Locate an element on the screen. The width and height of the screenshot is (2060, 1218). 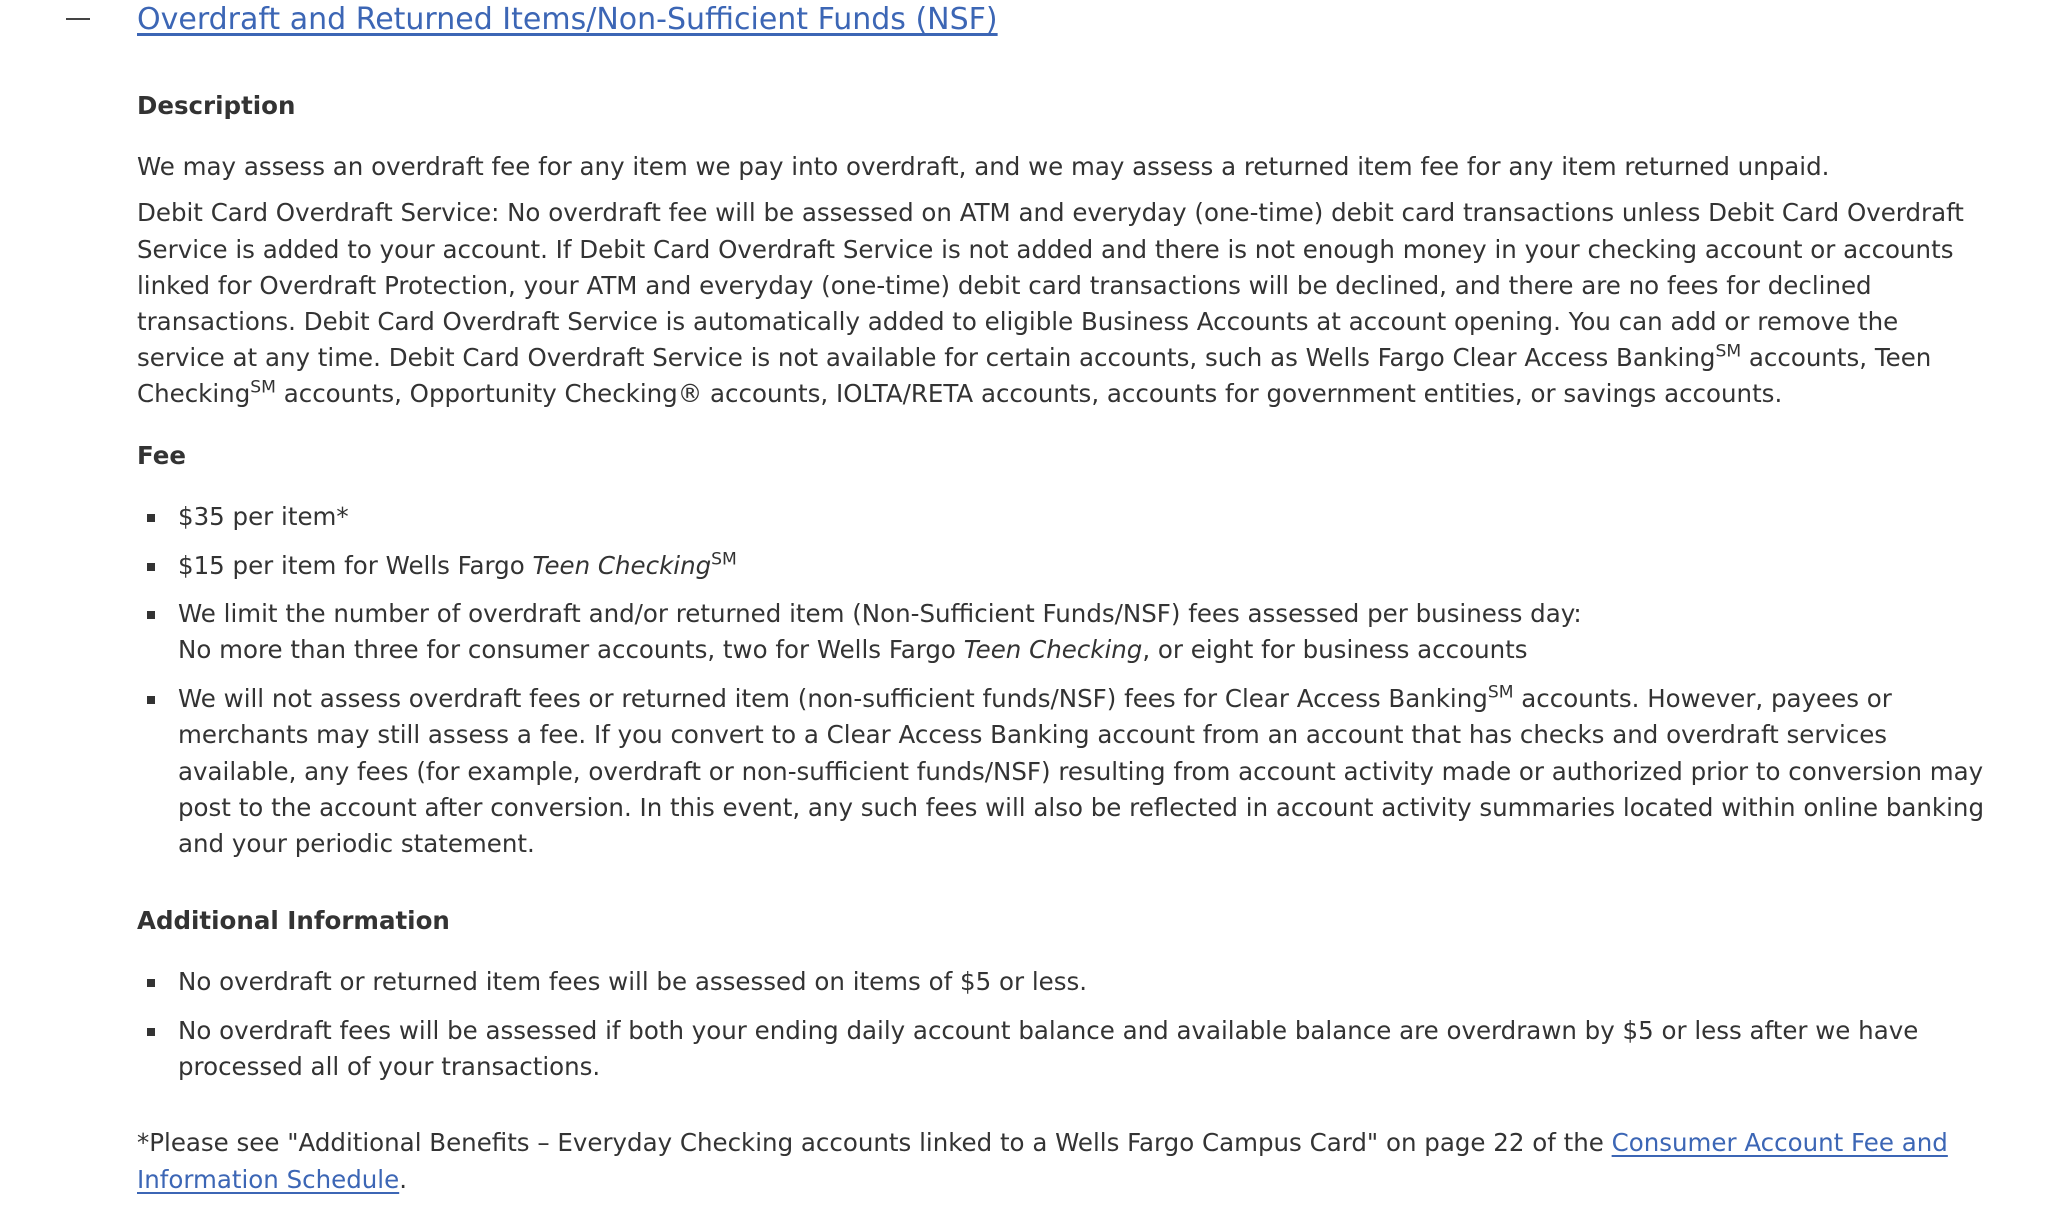
collapse-toggle is located at coordinates (78, 19).